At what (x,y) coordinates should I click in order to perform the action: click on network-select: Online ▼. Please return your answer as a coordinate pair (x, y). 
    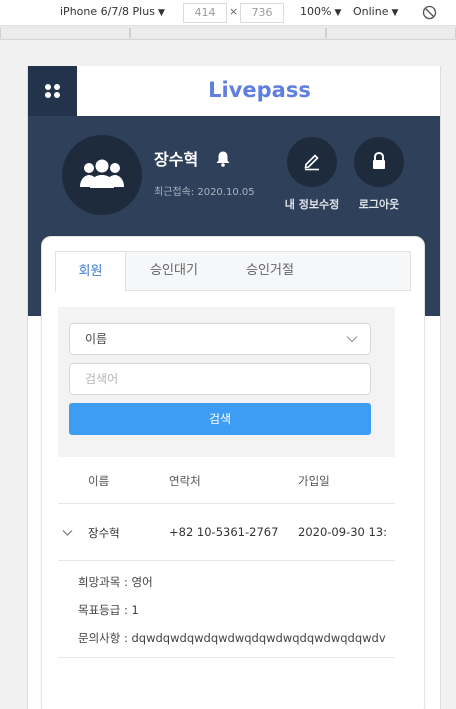
    Looking at the image, I should click on (375, 11).